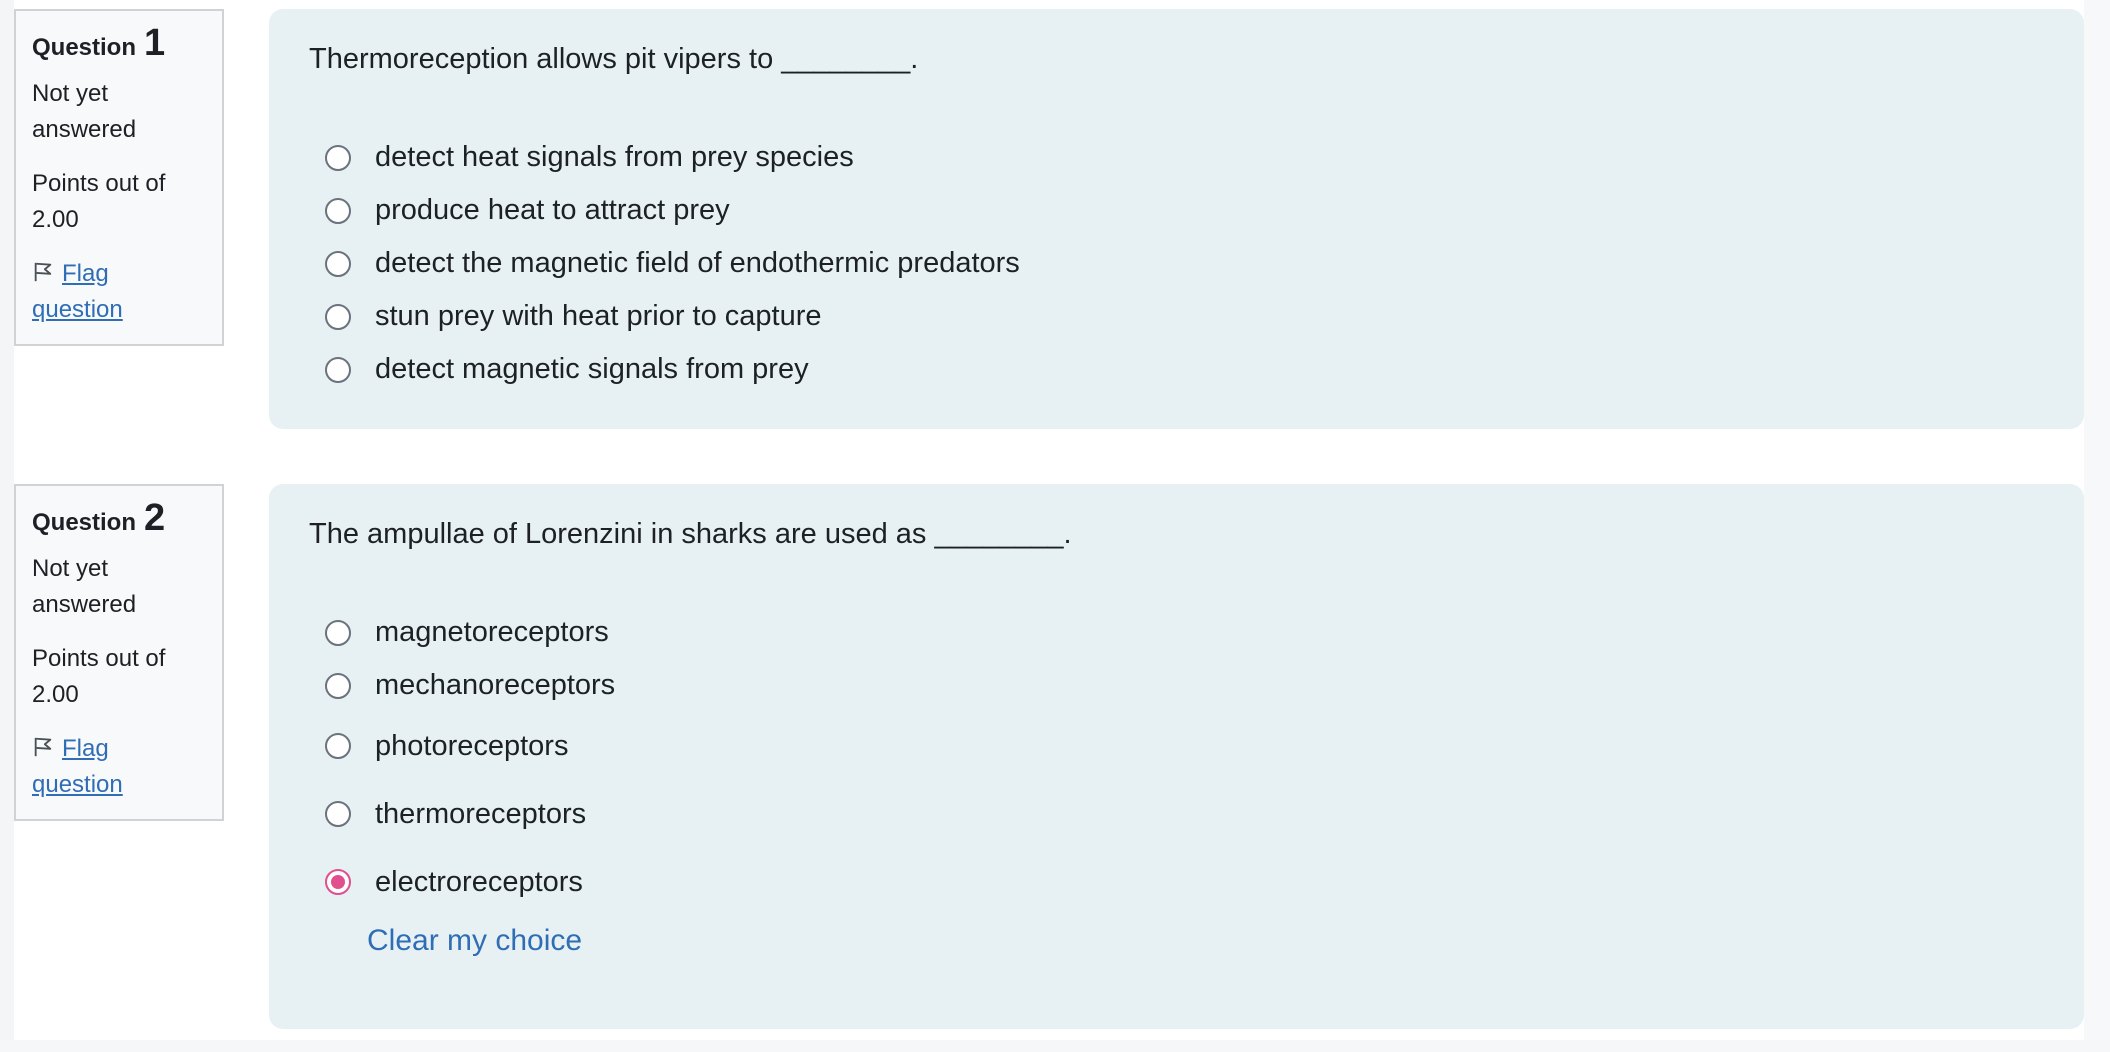 The image size is (2110, 1052). What do you see at coordinates (2097, 526) in the screenshot?
I see `right-scroll-edge` at bounding box center [2097, 526].